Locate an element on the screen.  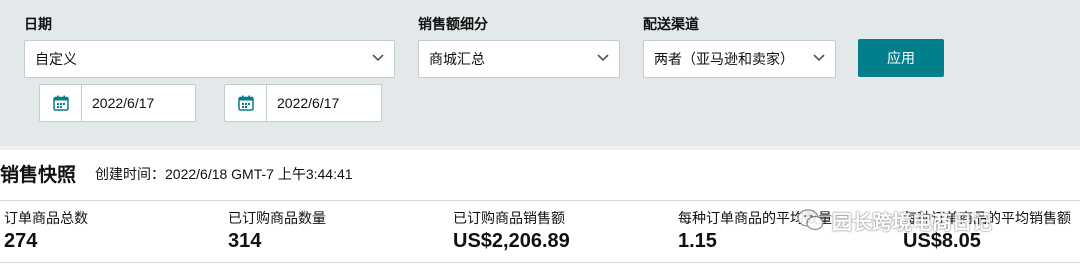
metric-value: 274 is located at coordinates (21, 241).